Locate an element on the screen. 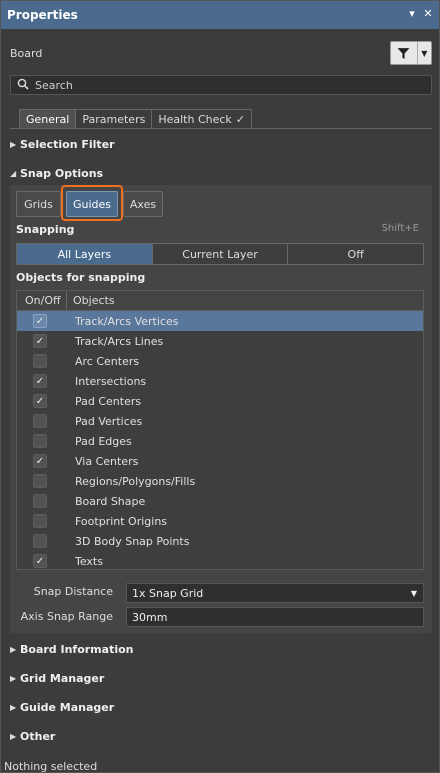 The width and height of the screenshot is (440, 773). button-label: Grids is located at coordinates (38, 204).